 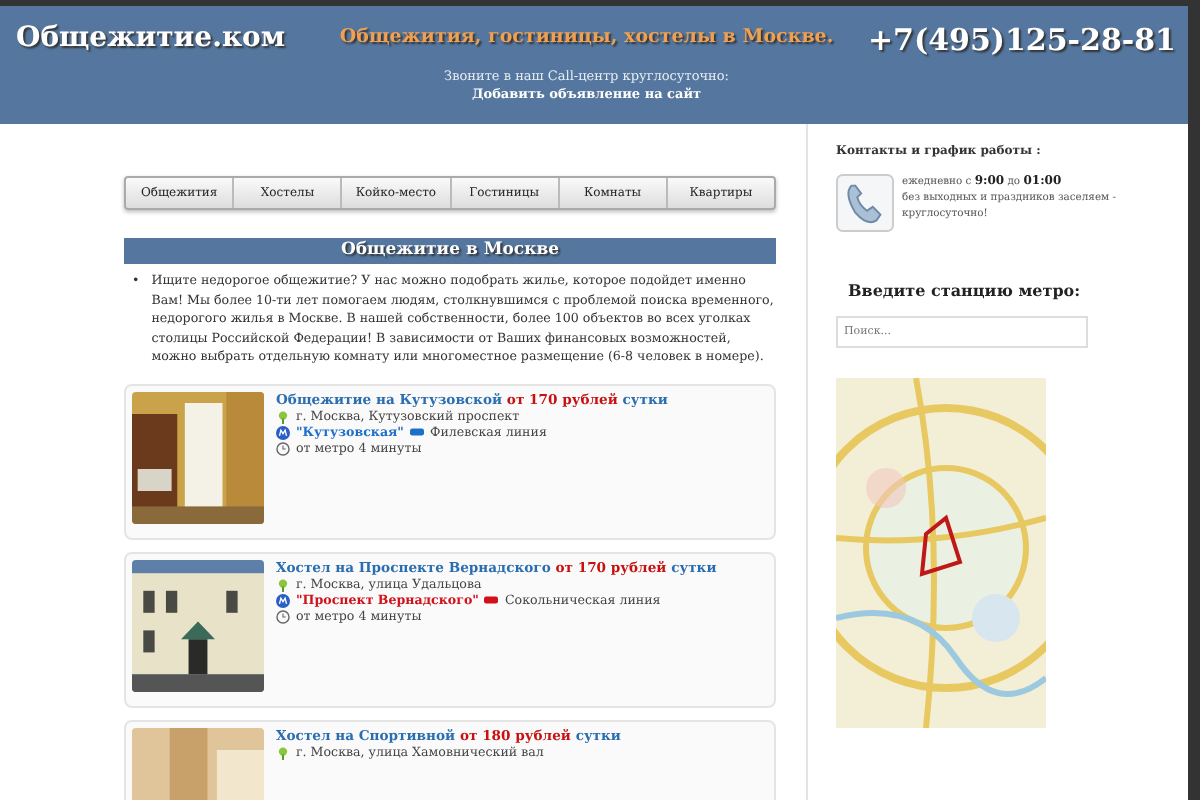 What do you see at coordinates (865, 203) in the screenshot?
I see `telephone-icon` at bounding box center [865, 203].